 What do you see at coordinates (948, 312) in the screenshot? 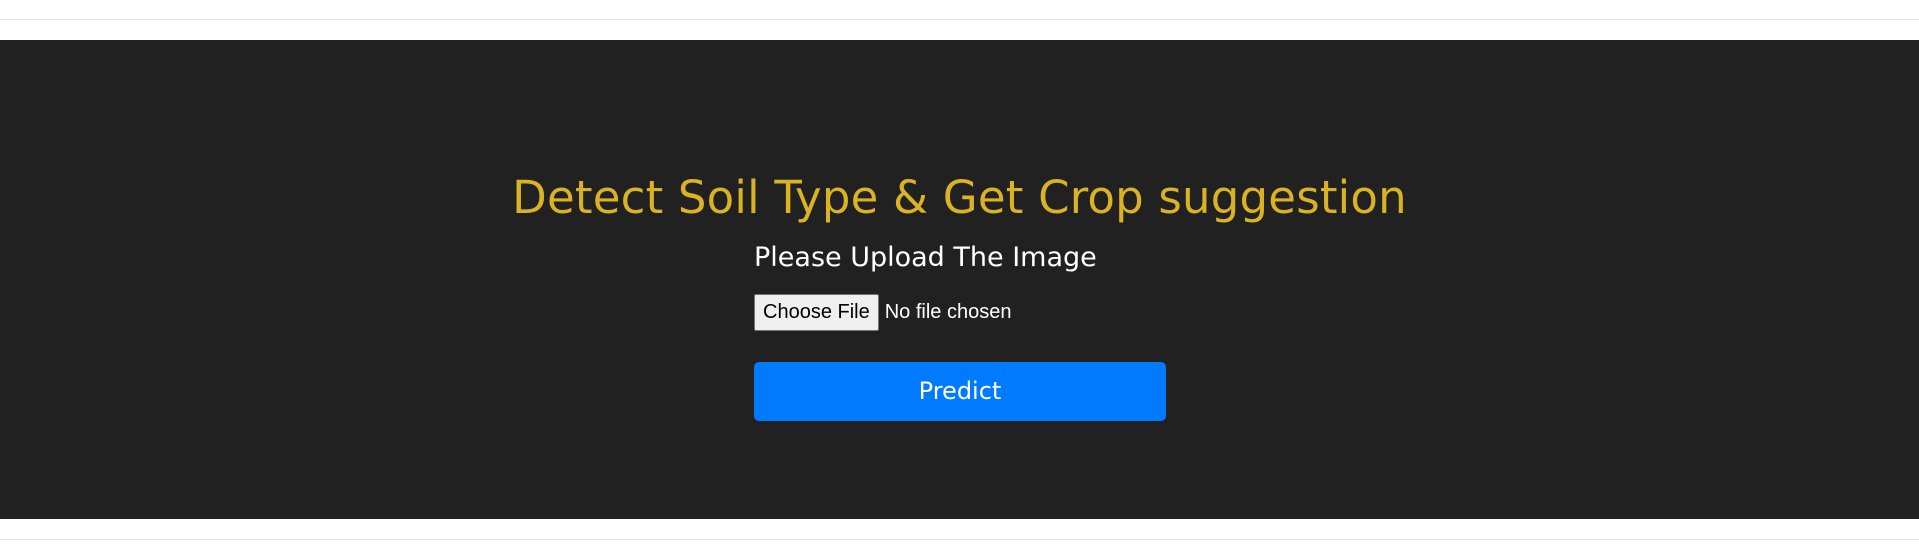
I see `file-status-text: No file chosen` at bounding box center [948, 312].